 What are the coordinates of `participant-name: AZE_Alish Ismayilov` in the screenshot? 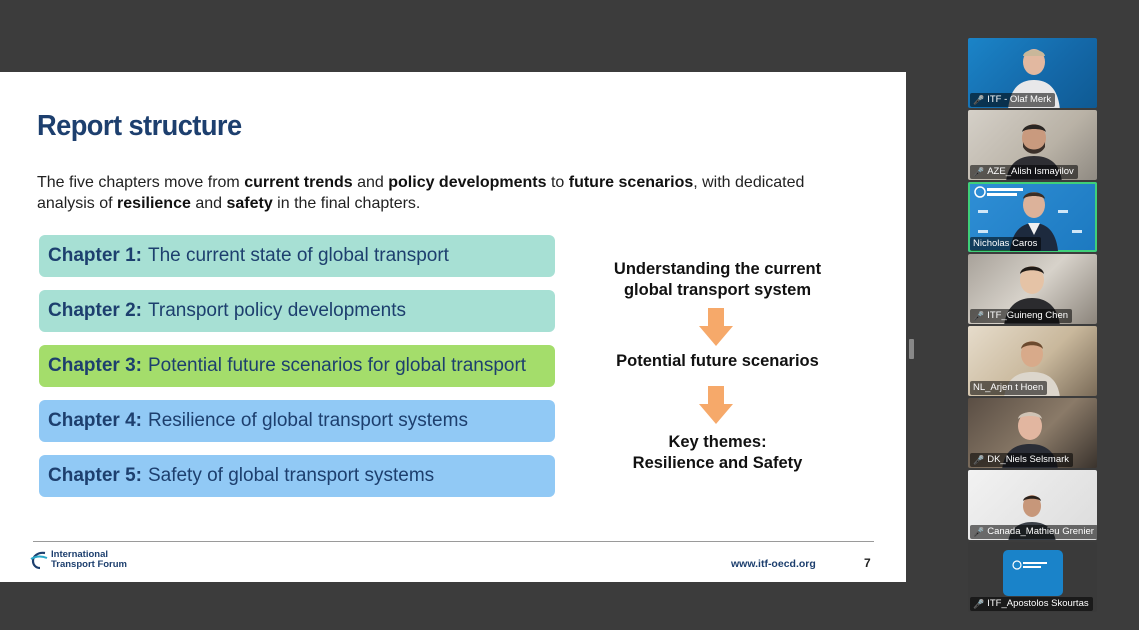 It's located at (1030, 171).